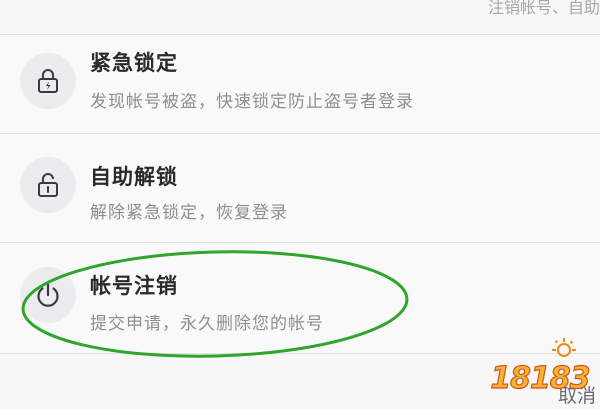 The height and width of the screenshot is (409, 600). I want to click on unlock-icon, so click(48, 185).